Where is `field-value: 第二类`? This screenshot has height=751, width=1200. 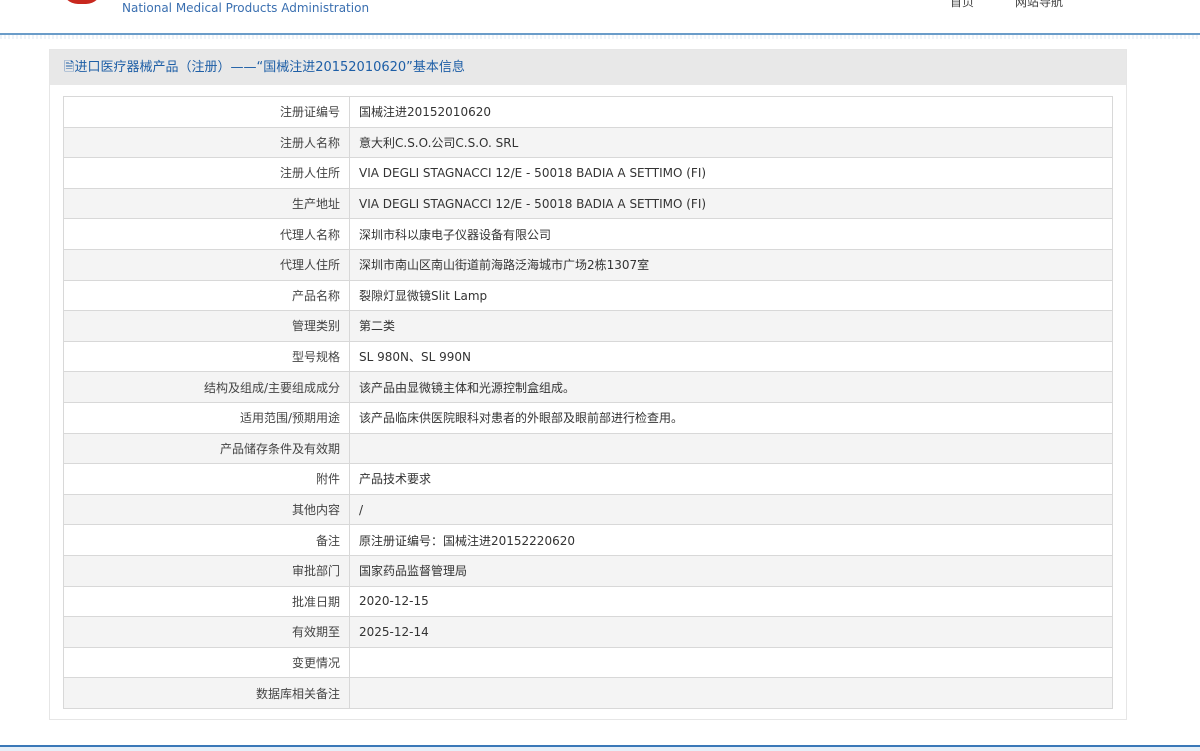 field-value: 第二类 is located at coordinates (731, 326).